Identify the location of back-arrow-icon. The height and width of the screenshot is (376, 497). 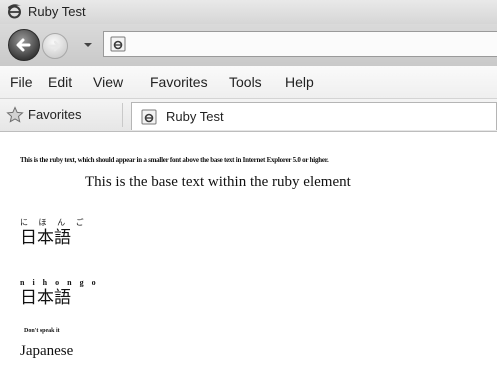
(23, 45).